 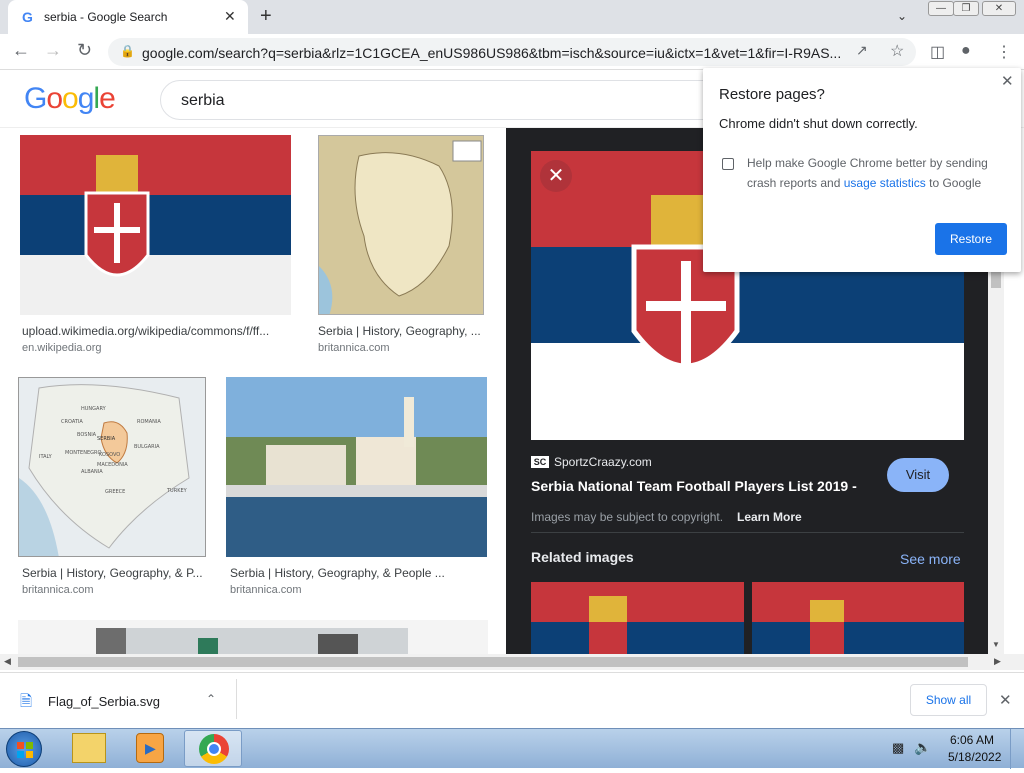 I want to click on download-filename: Flag_of_Serbia.svg, so click(x=104, y=701).